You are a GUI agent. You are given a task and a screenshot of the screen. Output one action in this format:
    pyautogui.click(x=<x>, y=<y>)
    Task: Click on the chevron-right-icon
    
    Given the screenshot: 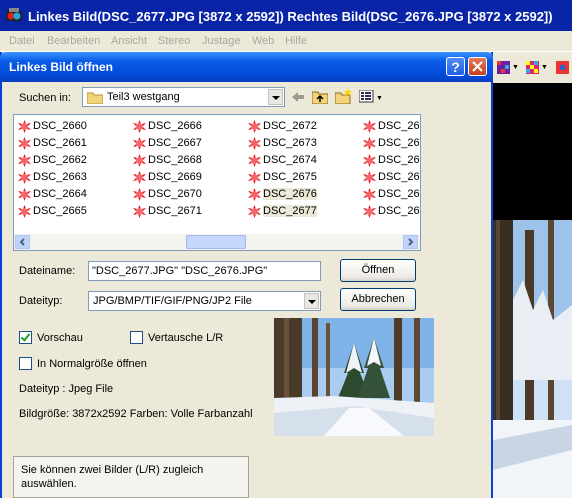 What is the action you would take?
    pyautogui.click(x=411, y=242)
    